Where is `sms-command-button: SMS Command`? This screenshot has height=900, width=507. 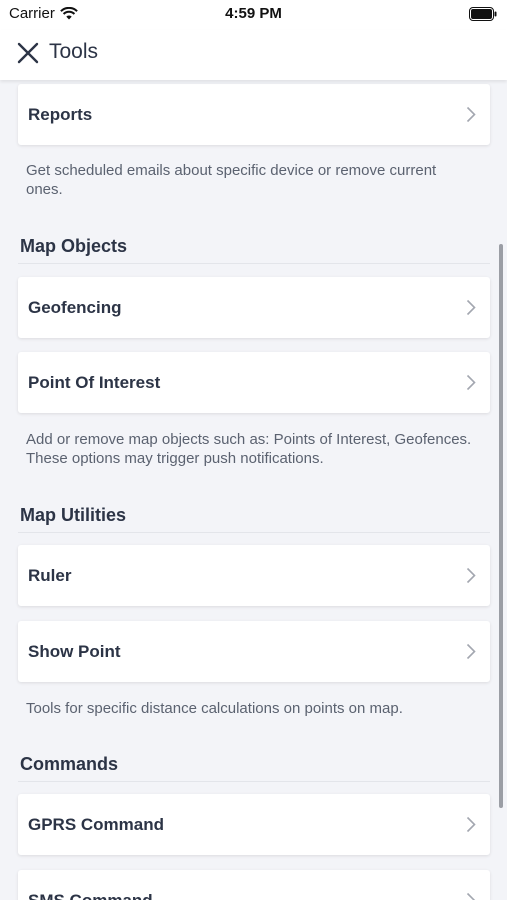
sms-command-button: SMS Command is located at coordinates (254, 885).